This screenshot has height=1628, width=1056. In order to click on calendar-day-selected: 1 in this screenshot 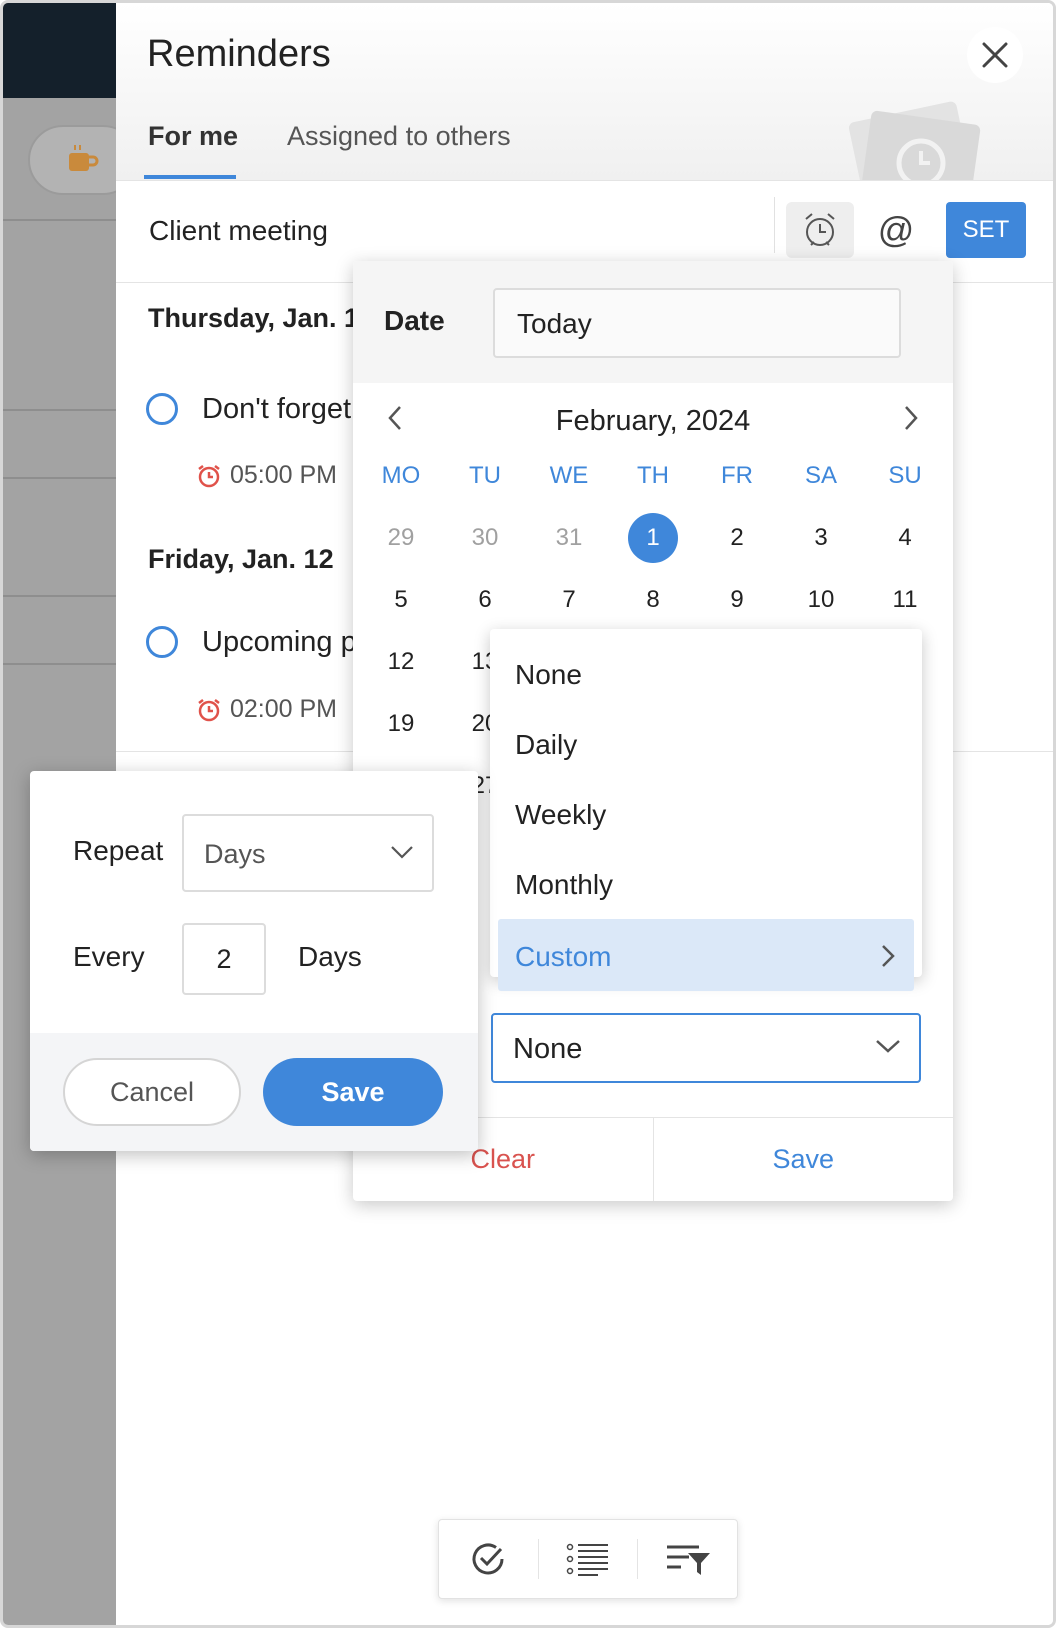, I will do `click(653, 538)`.